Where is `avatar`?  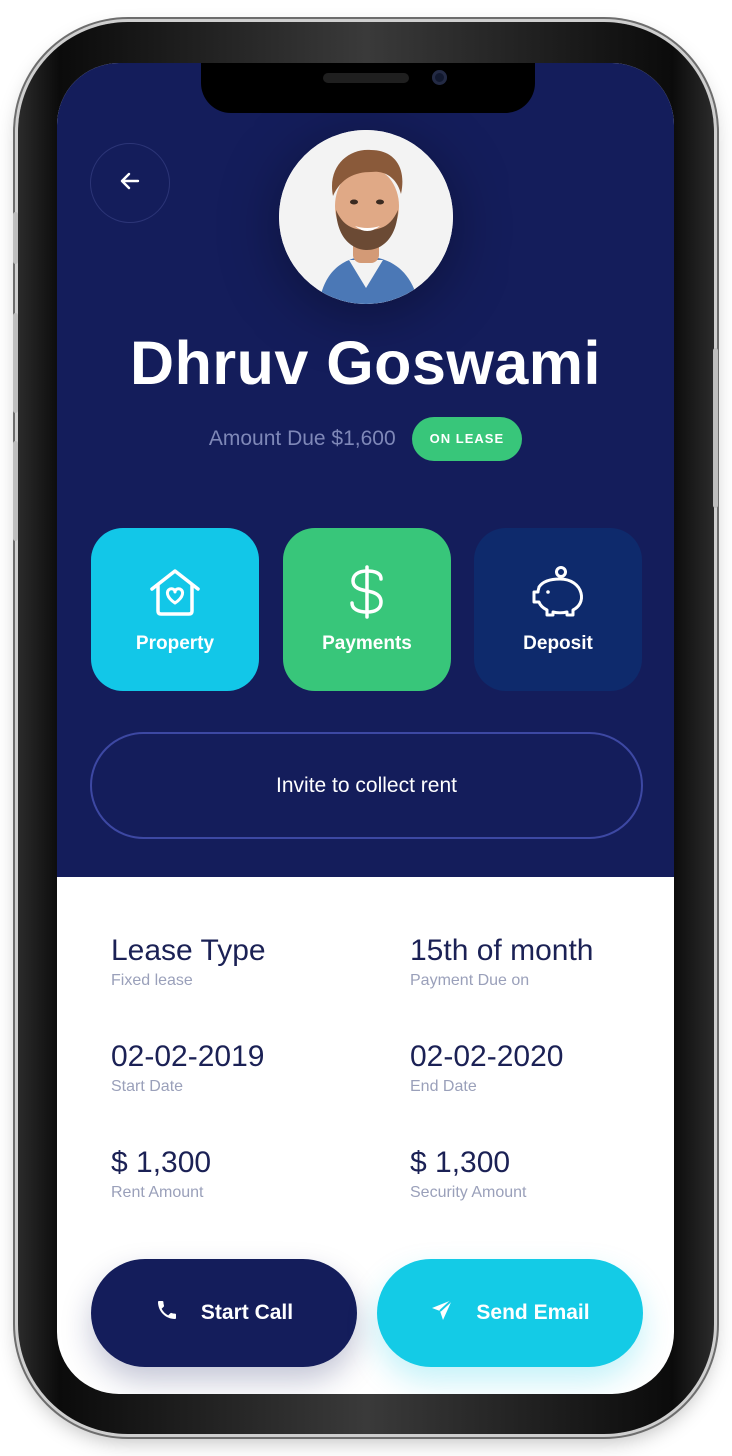
avatar is located at coordinates (366, 217).